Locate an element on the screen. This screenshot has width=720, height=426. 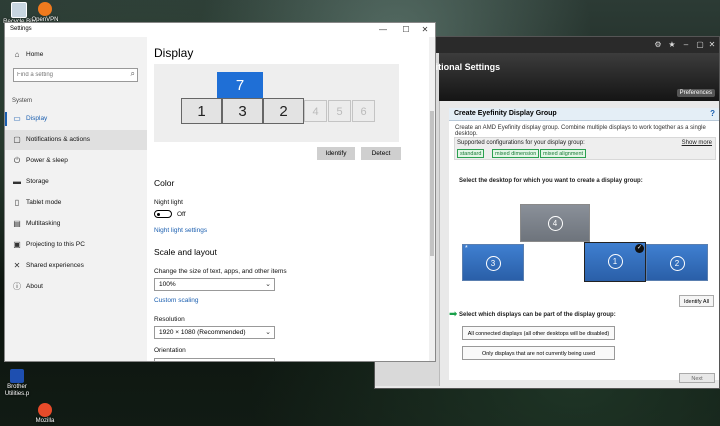
sidebar-item-storage: ▬ Storage is located at coordinates (76, 182).